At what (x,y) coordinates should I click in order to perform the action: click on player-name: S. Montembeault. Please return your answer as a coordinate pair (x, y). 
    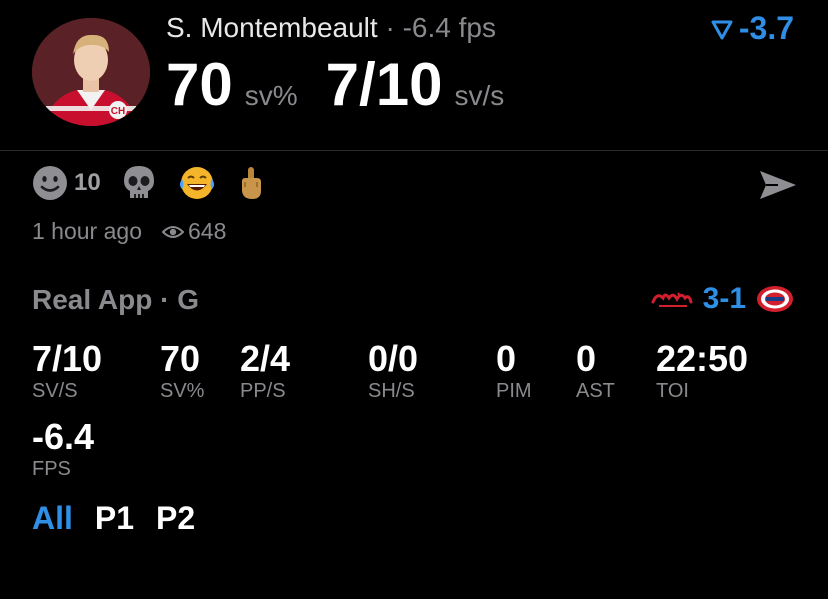
    Looking at the image, I should click on (272, 27).